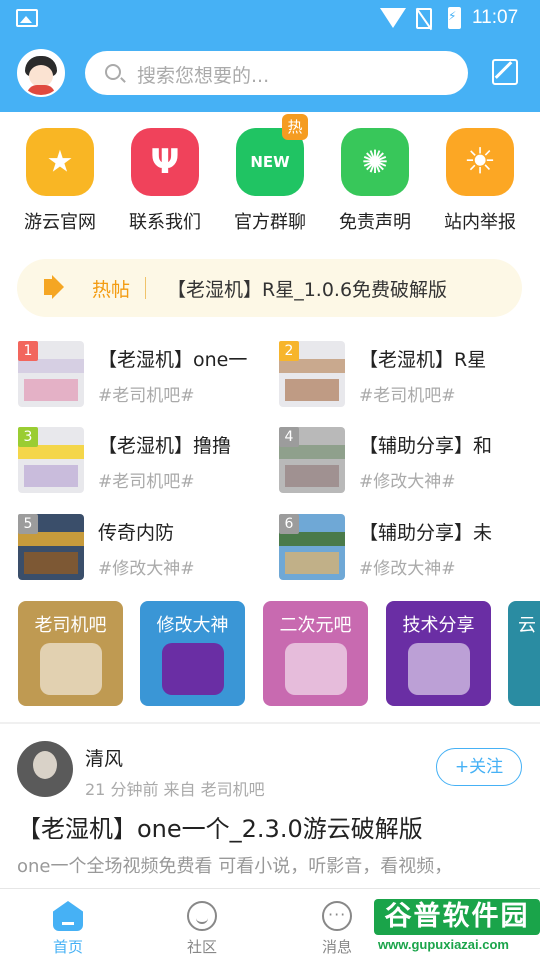 This screenshot has width=540, height=960. What do you see at coordinates (337, 916) in the screenshot?
I see `message-icon` at bounding box center [337, 916].